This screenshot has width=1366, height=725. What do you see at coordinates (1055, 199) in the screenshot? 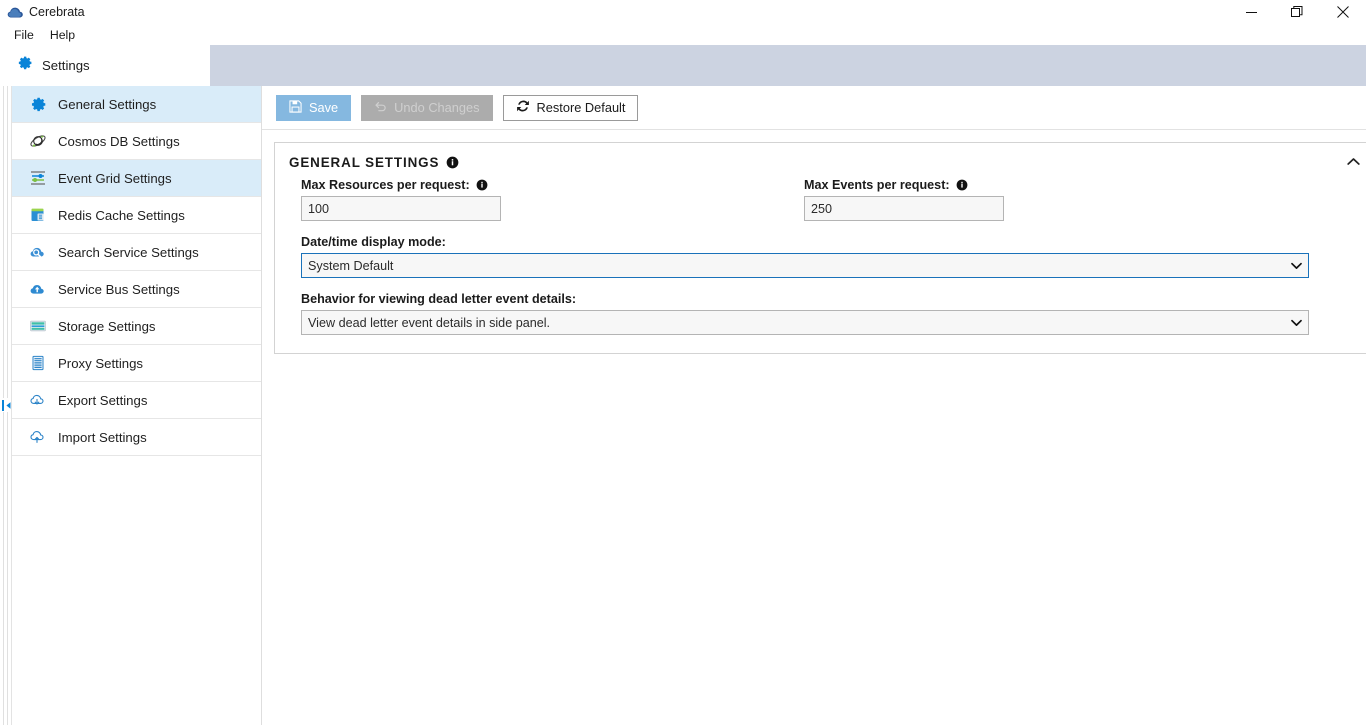
I see `field-max-events: Max Events per request:` at bounding box center [1055, 199].